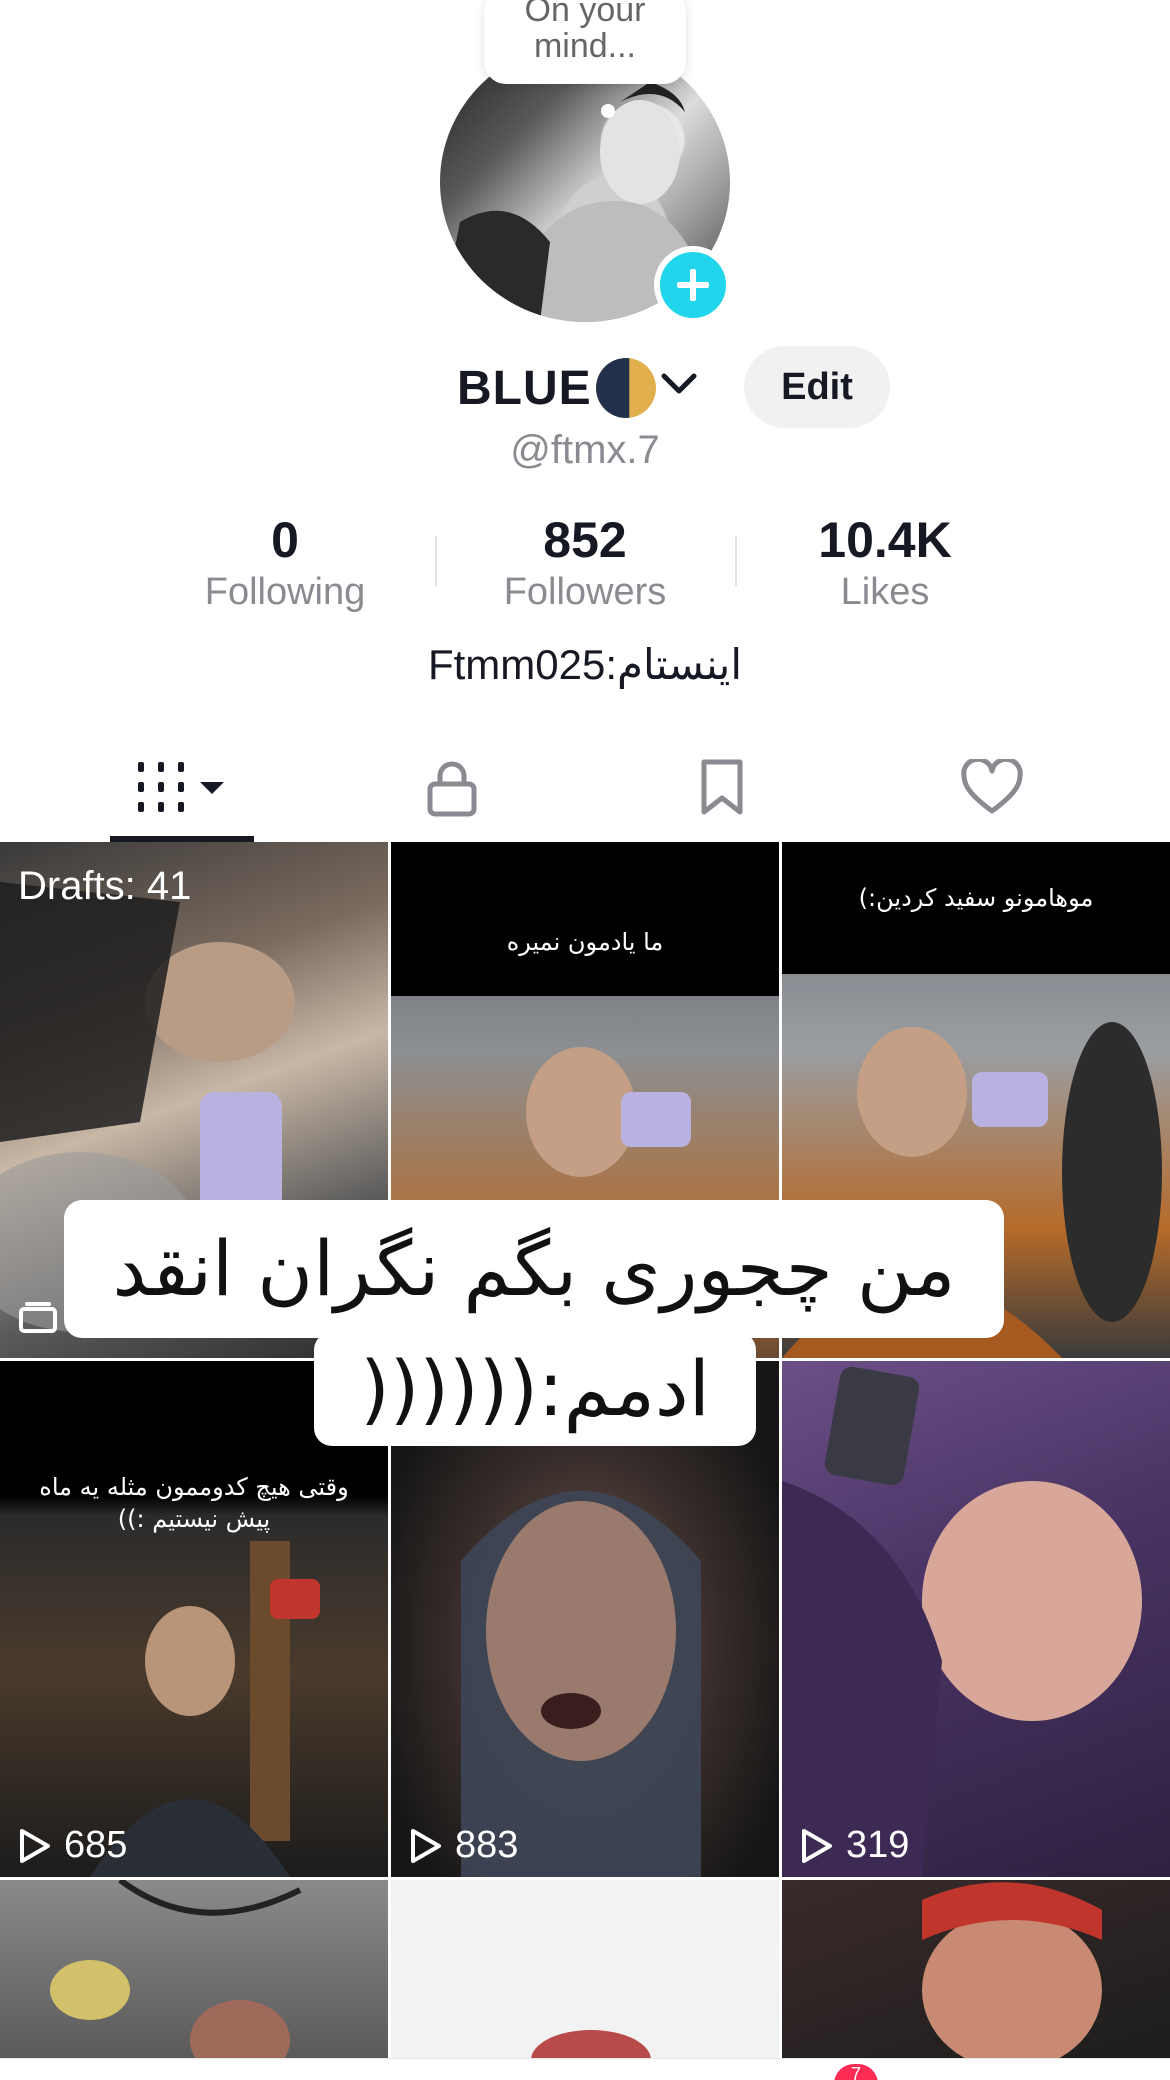 The width and height of the screenshot is (1170, 2080). I want to click on view-count-value: 319, so click(878, 1845).